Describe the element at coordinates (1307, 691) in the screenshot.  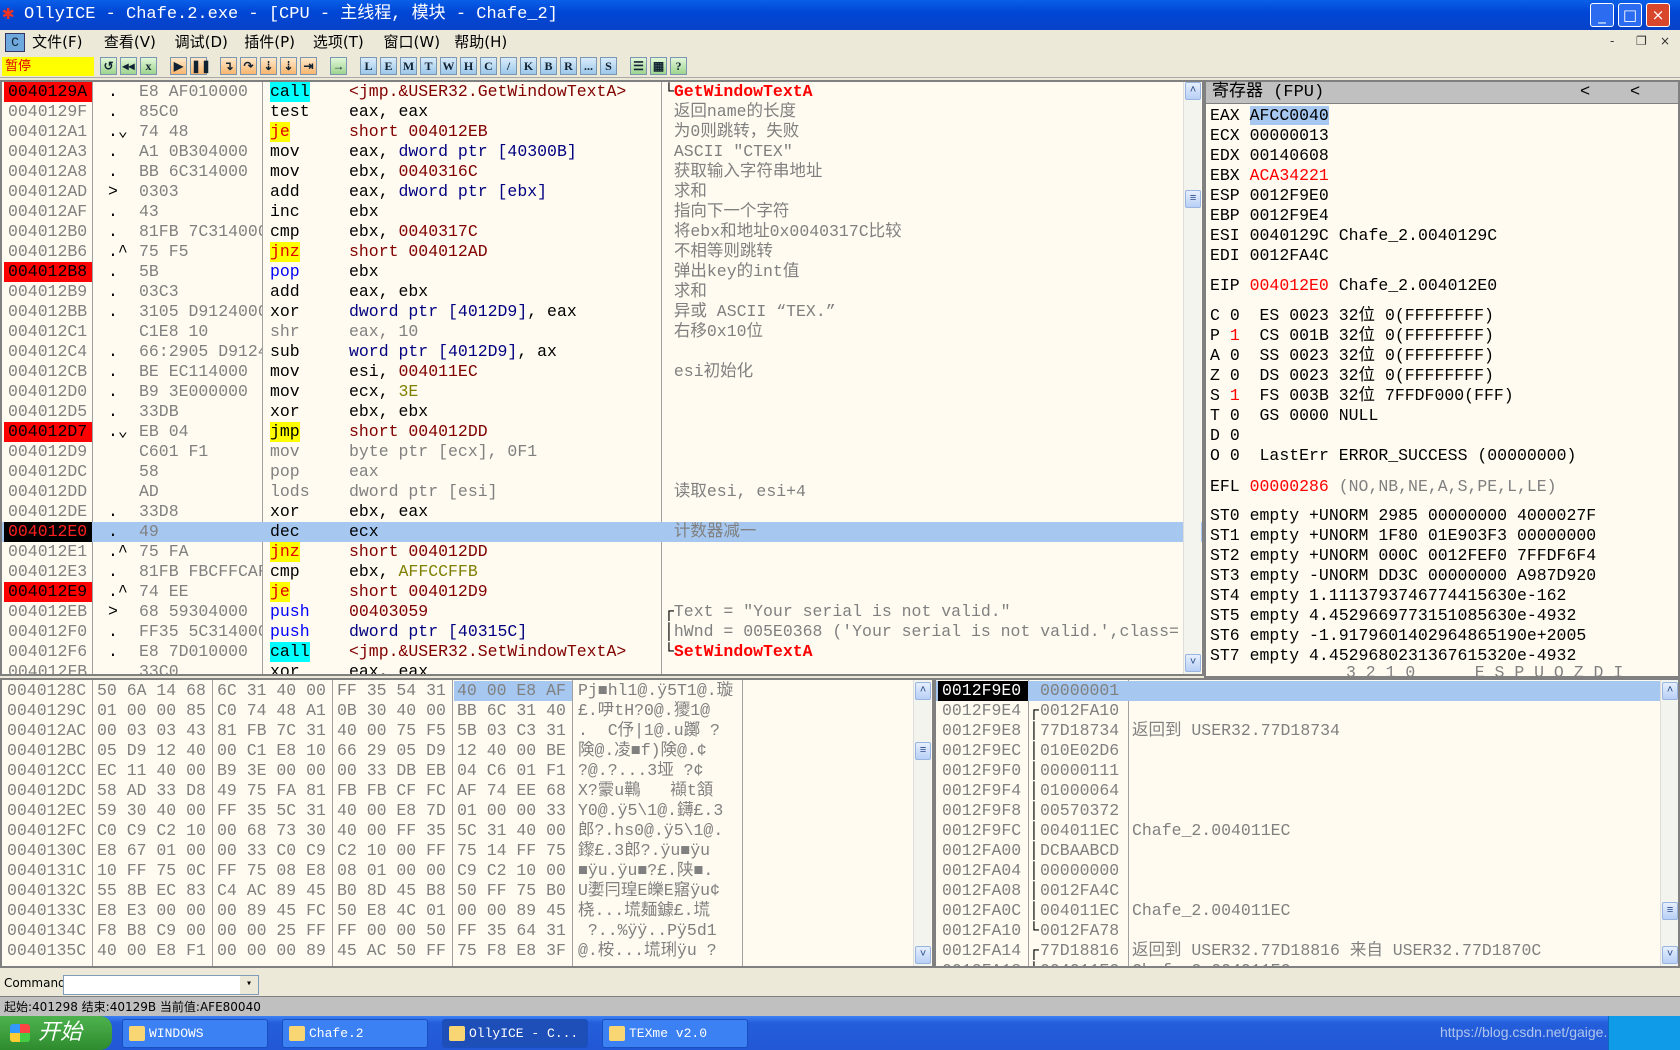
I see `stack-row: 0012F9E0 00000001` at that location.